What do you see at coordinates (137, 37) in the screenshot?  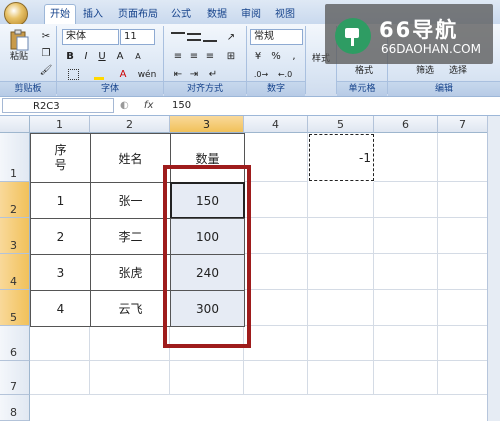 I see `font-size-select: 11` at bounding box center [137, 37].